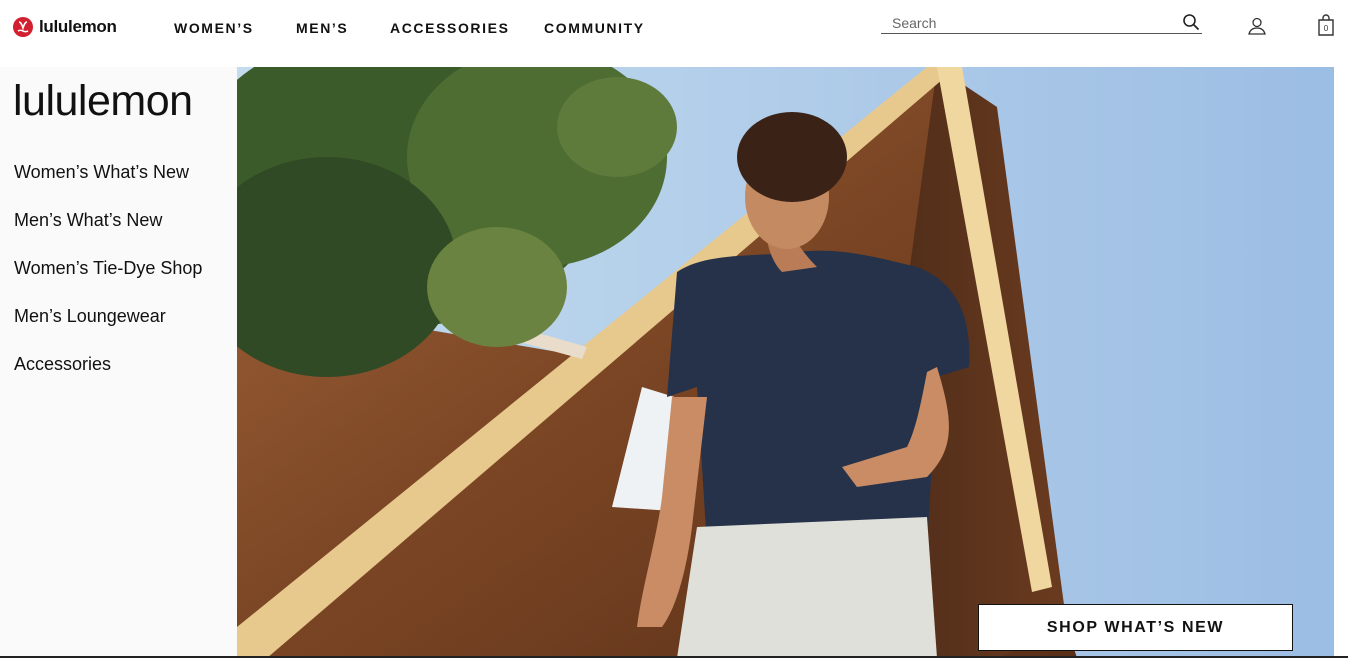 The height and width of the screenshot is (658, 1348). I want to click on bag-count: 0, so click(1326, 28).